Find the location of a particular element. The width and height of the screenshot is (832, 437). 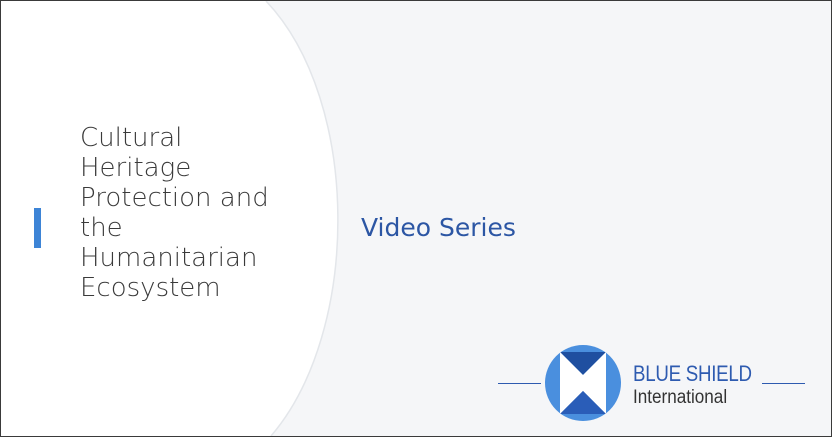

accent-bar is located at coordinates (37, 228).